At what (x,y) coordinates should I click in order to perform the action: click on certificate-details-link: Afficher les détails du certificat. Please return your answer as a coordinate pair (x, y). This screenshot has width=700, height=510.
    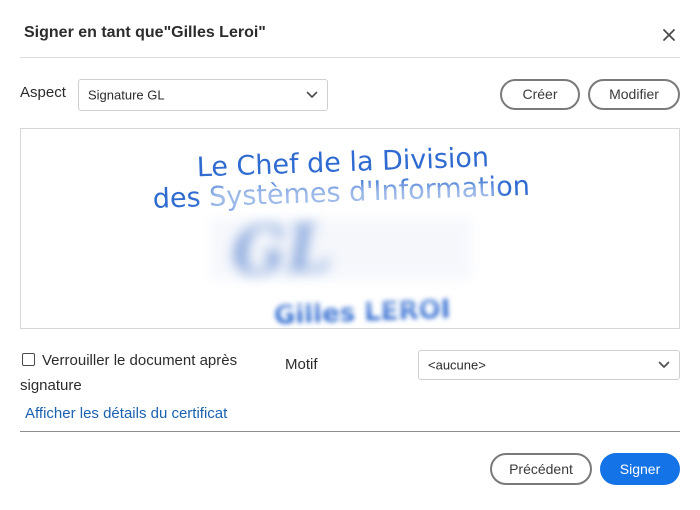
    Looking at the image, I should click on (126, 413).